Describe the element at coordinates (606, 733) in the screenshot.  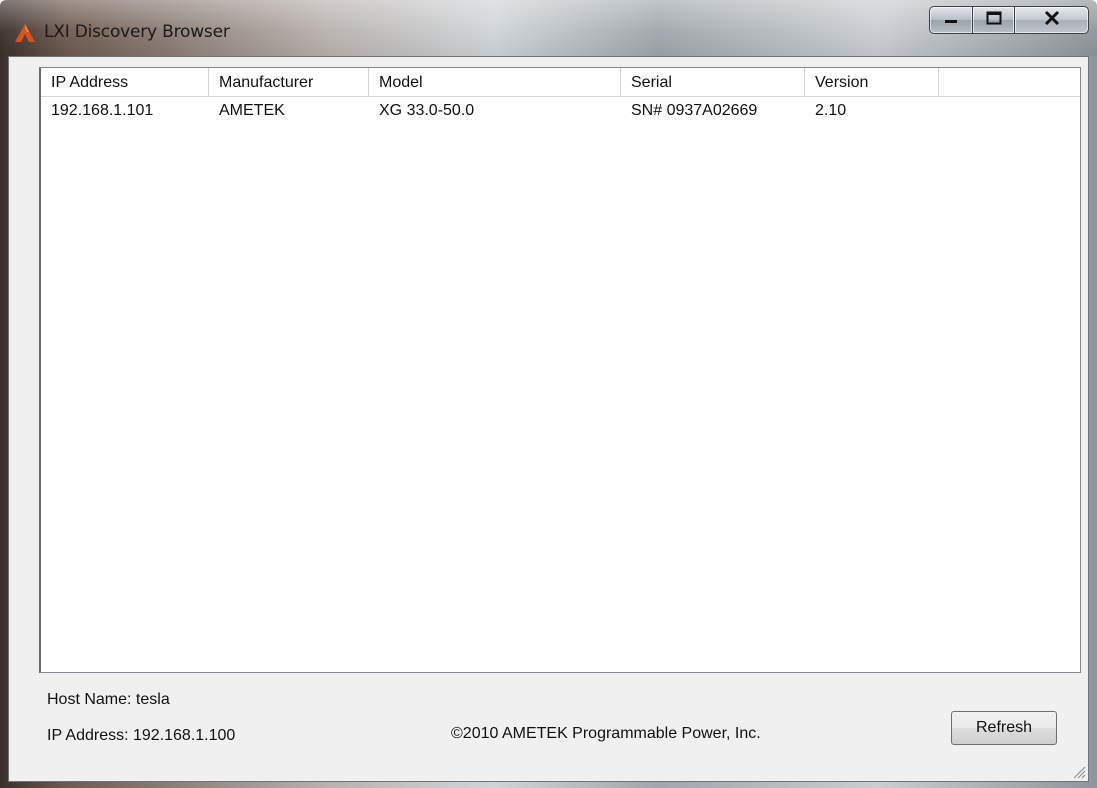
I see `copyright-text: ©2010 AMETEK Programmable Power, Inc.` at that location.